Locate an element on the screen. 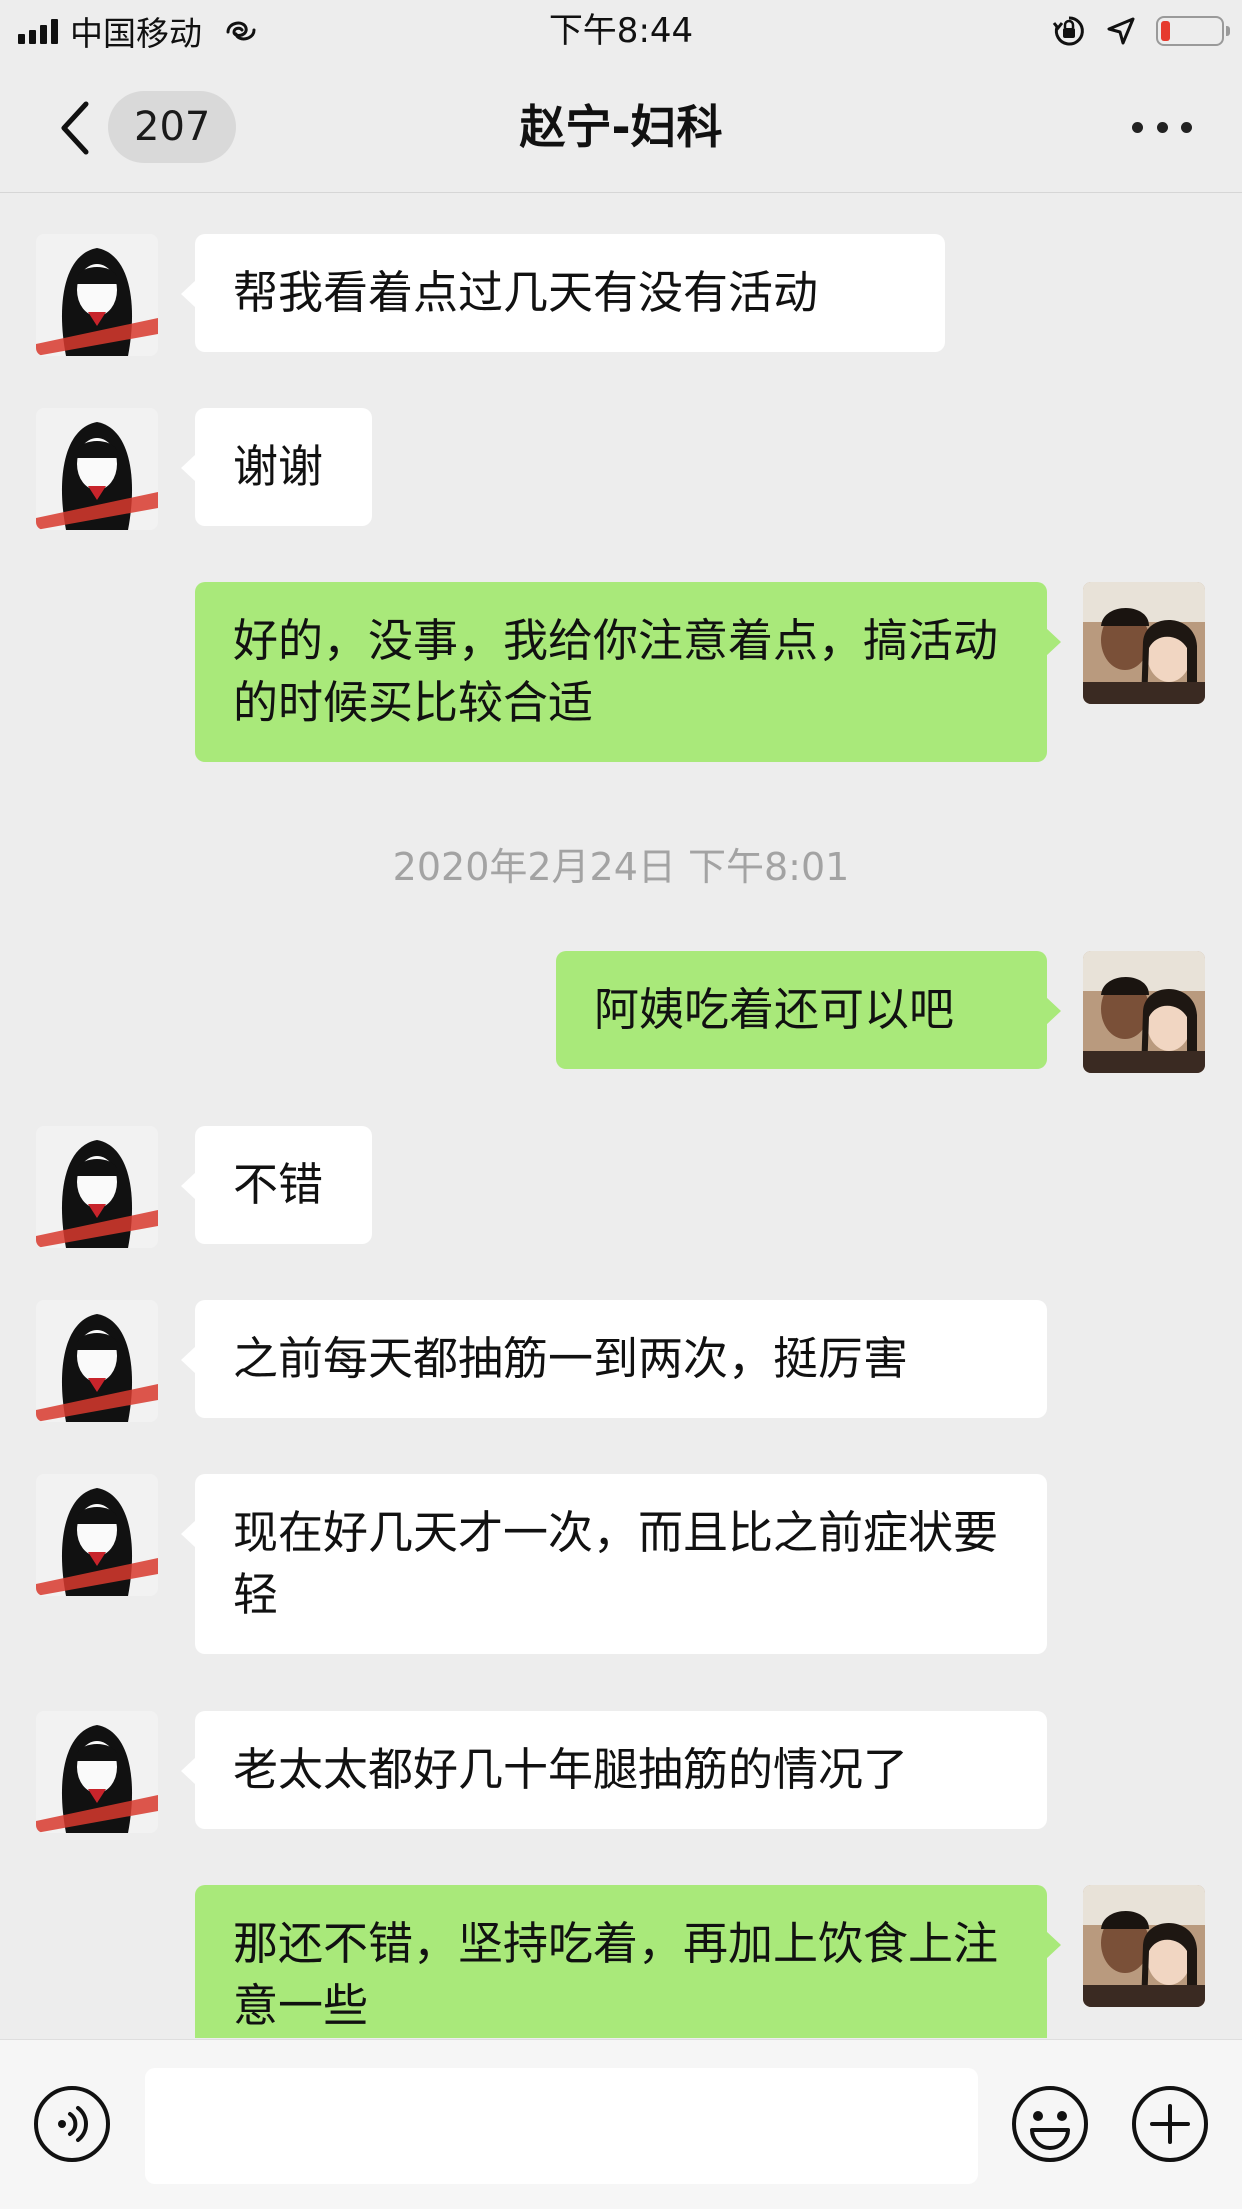  emoji-icon is located at coordinates (1050, 2124).